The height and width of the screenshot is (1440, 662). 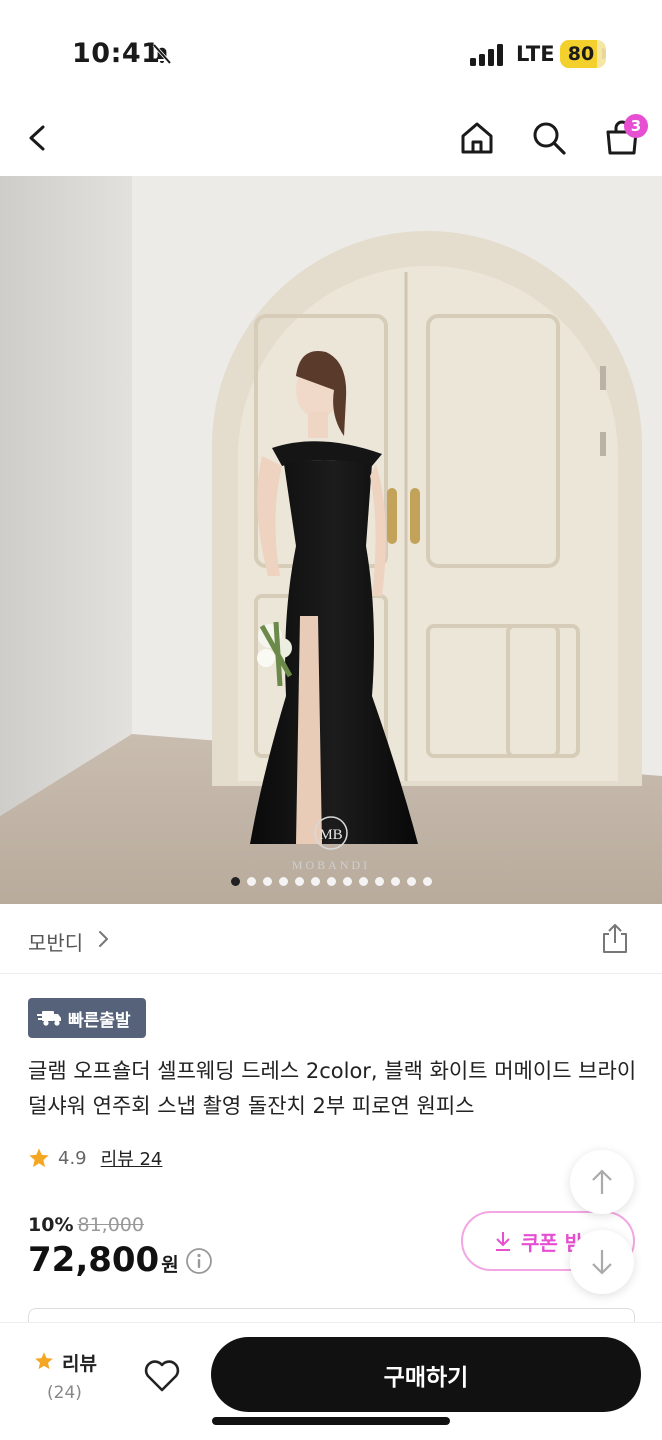 What do you see at coordinates (331, 865) in the screenshot?
I see `brand-logo-text: MOBANDI` at bounding box center [331, 865].